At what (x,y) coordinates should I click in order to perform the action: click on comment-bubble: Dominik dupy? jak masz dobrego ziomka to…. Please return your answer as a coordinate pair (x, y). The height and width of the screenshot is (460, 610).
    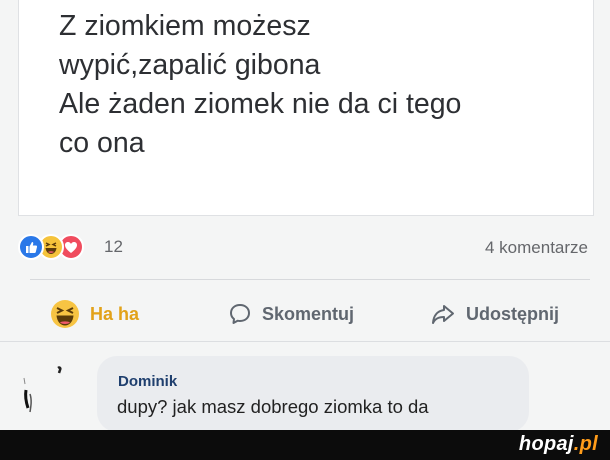
    Looking at the image, I should click on (313, 394).